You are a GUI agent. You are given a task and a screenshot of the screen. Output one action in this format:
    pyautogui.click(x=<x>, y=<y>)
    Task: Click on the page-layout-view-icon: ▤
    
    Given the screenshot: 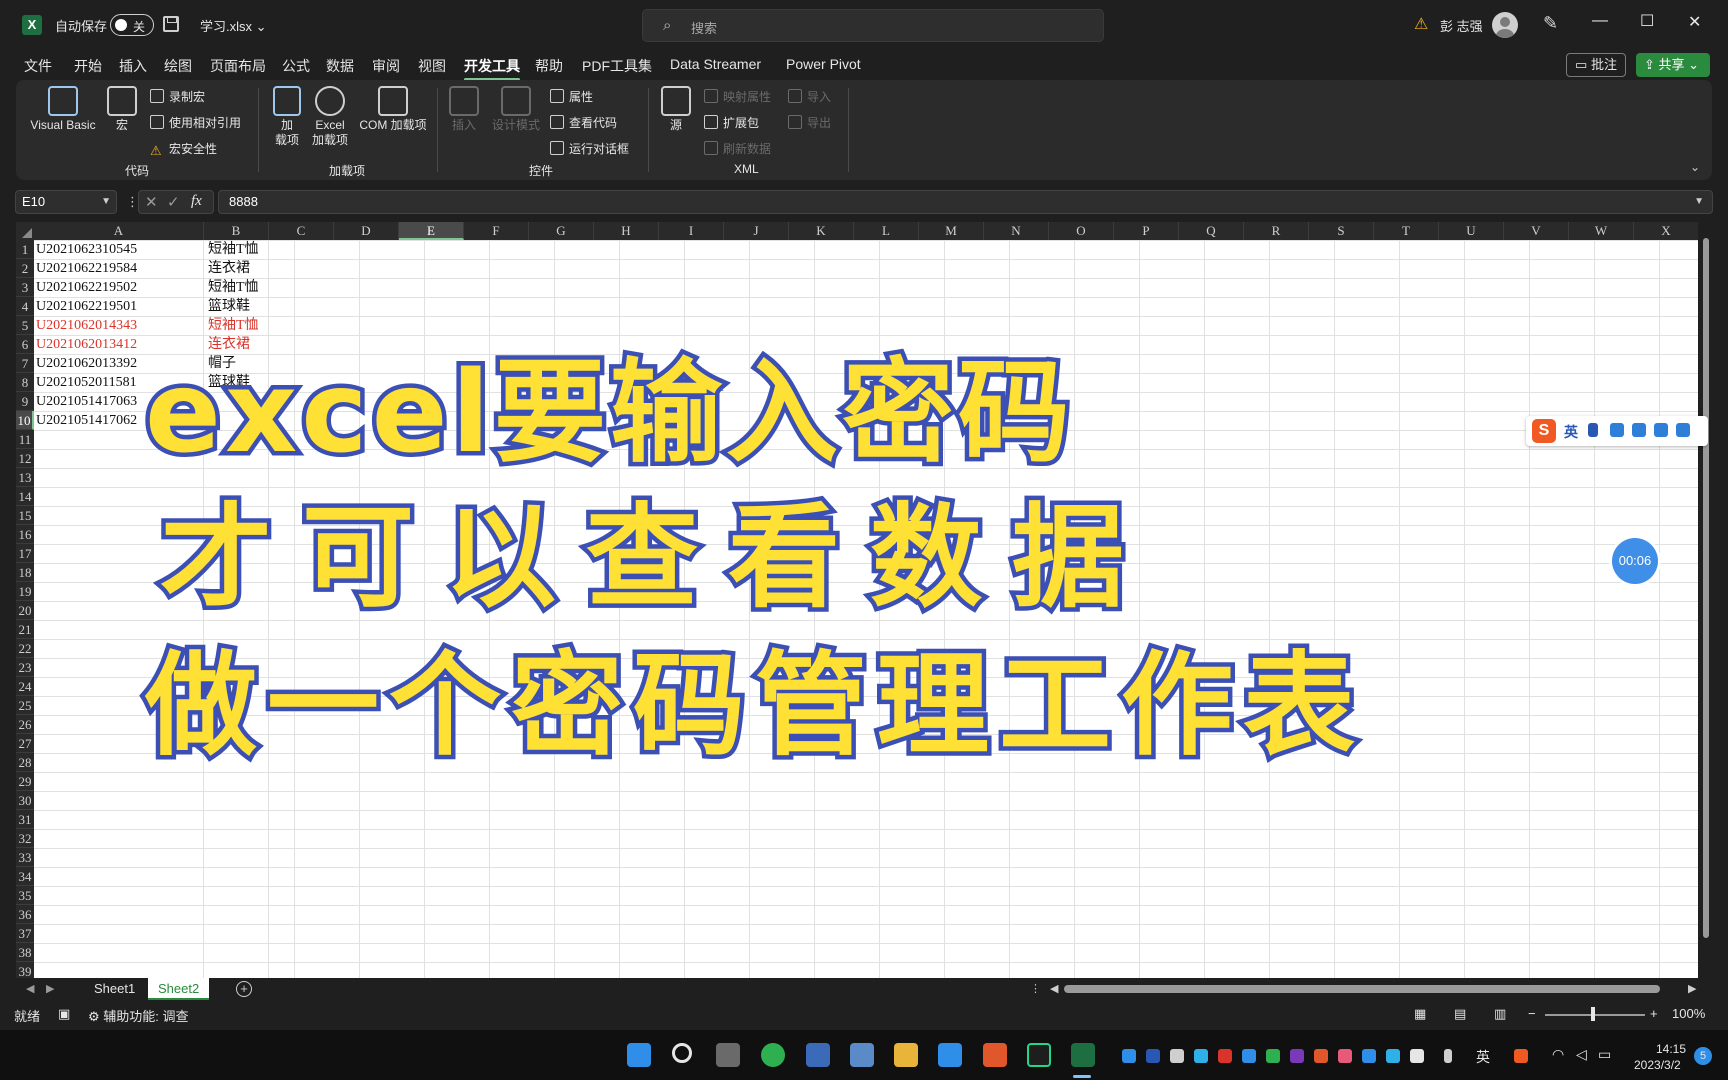 What is the action you would take?
    pyautogui.click(x=1460, y=1014)
    